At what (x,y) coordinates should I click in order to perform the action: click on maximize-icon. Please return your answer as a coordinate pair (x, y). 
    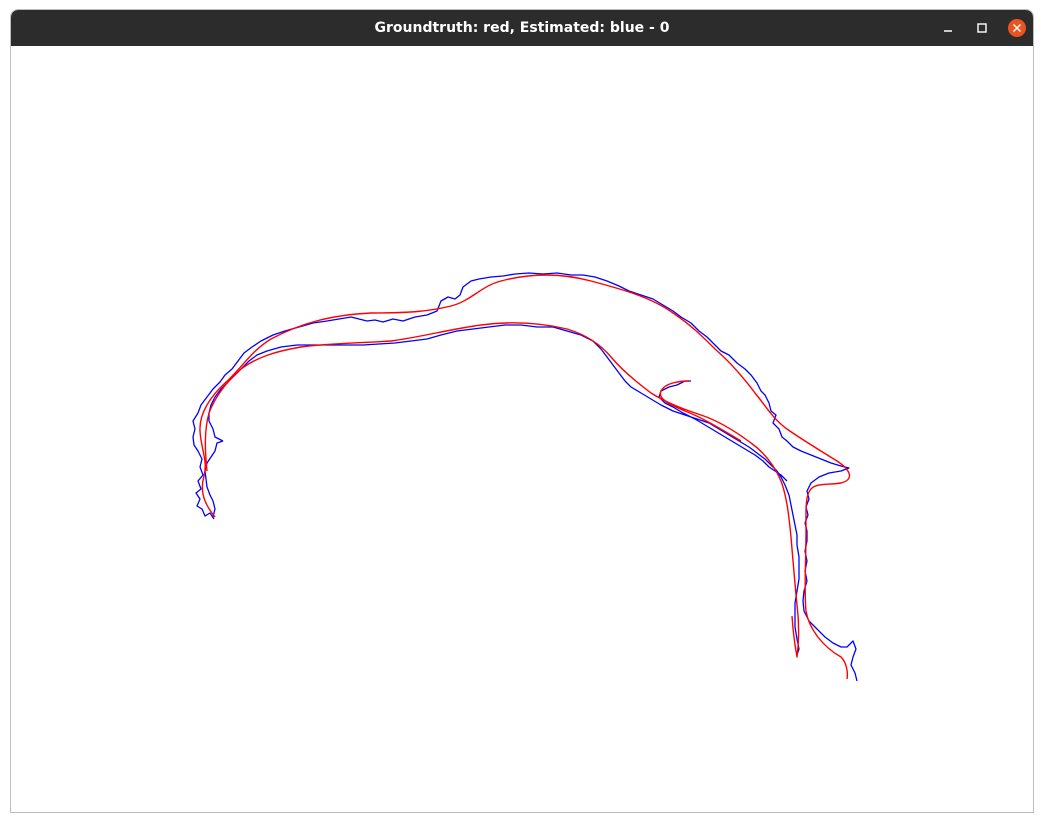
    Looking at the image, I should click on (982, 28).